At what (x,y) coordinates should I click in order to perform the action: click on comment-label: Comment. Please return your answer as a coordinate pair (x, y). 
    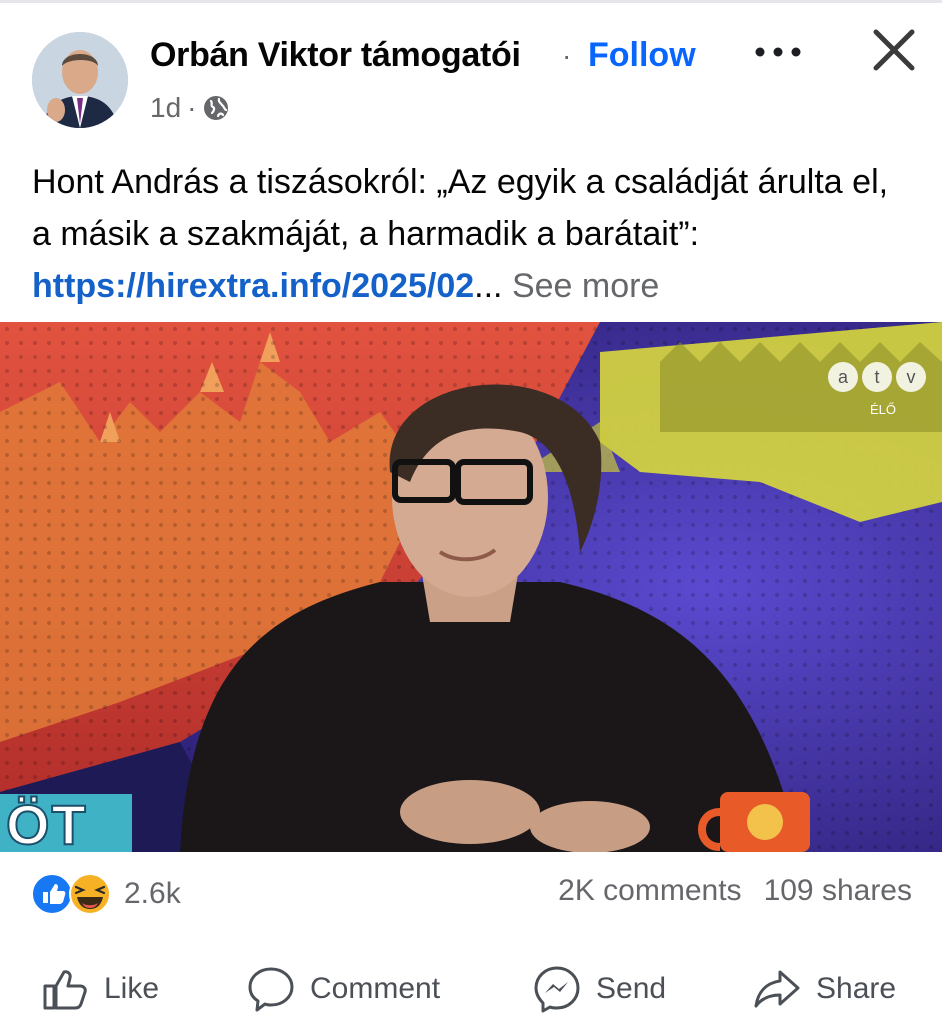
    Looking at the image, I should click on (375, 988).